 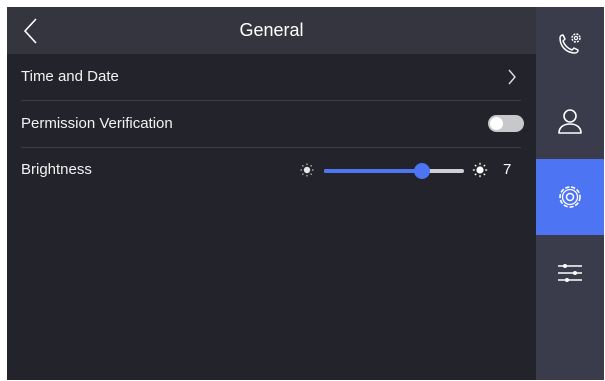 I want to click on user-icon, so click(x=570, y=121).